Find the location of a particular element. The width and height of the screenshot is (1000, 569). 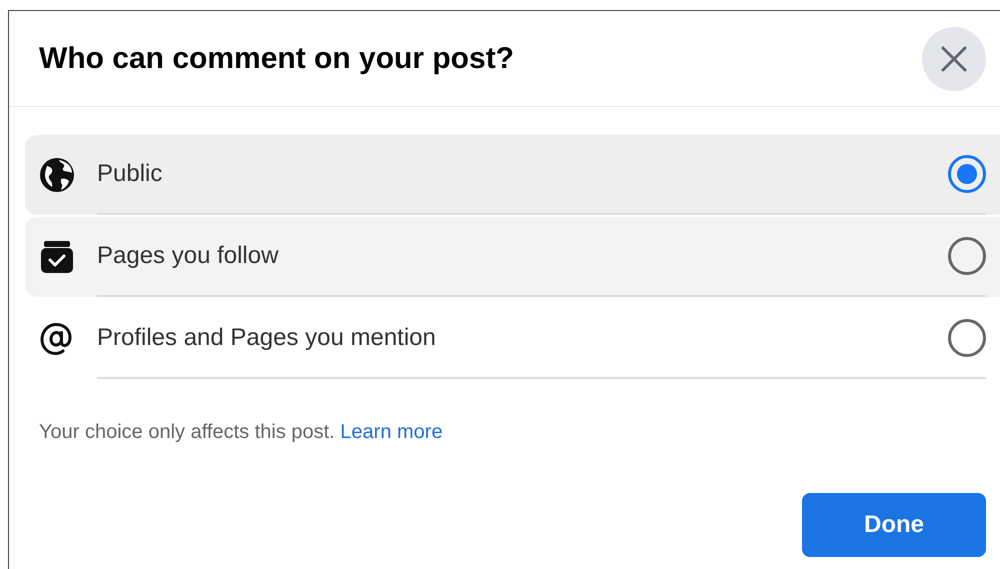

close-icon is located at coordinates (954, 58).